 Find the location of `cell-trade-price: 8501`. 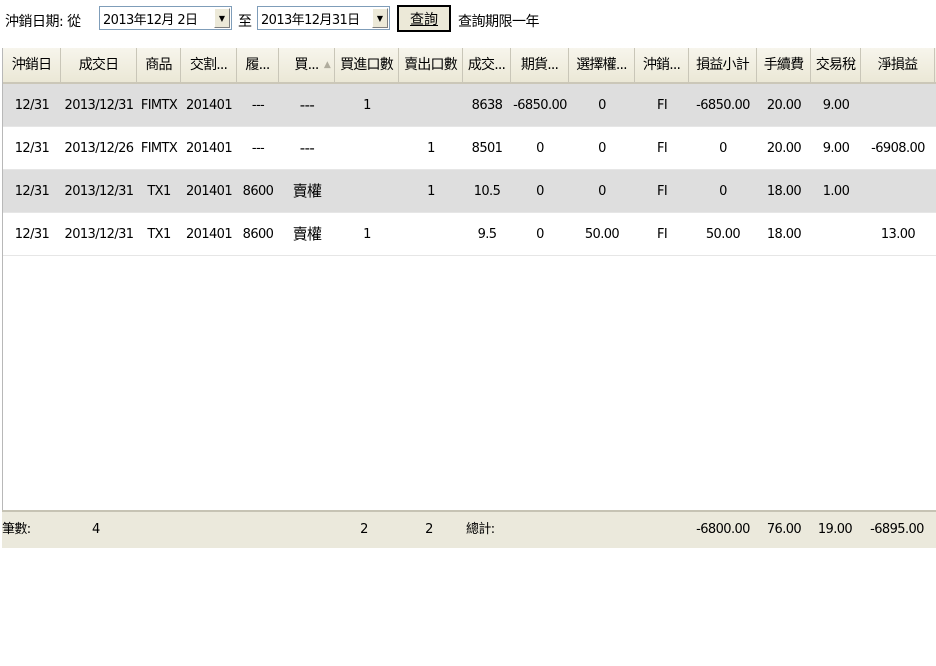

cell-trade-price: 8501 is located at coordinates (487, 148).